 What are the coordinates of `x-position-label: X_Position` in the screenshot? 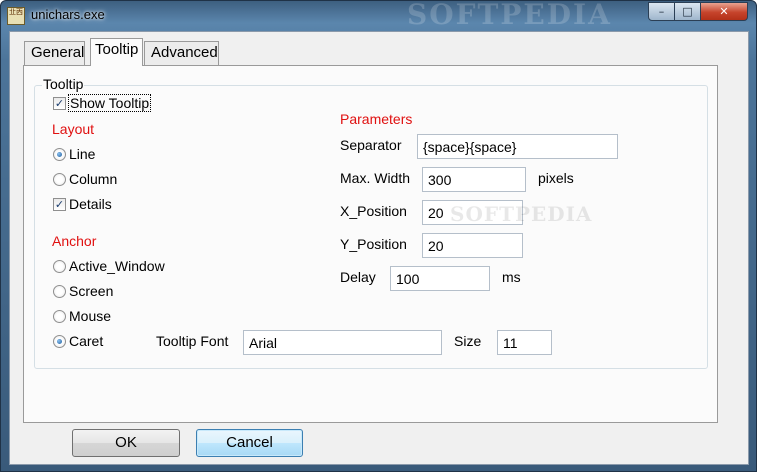 It's located at (373, 211).